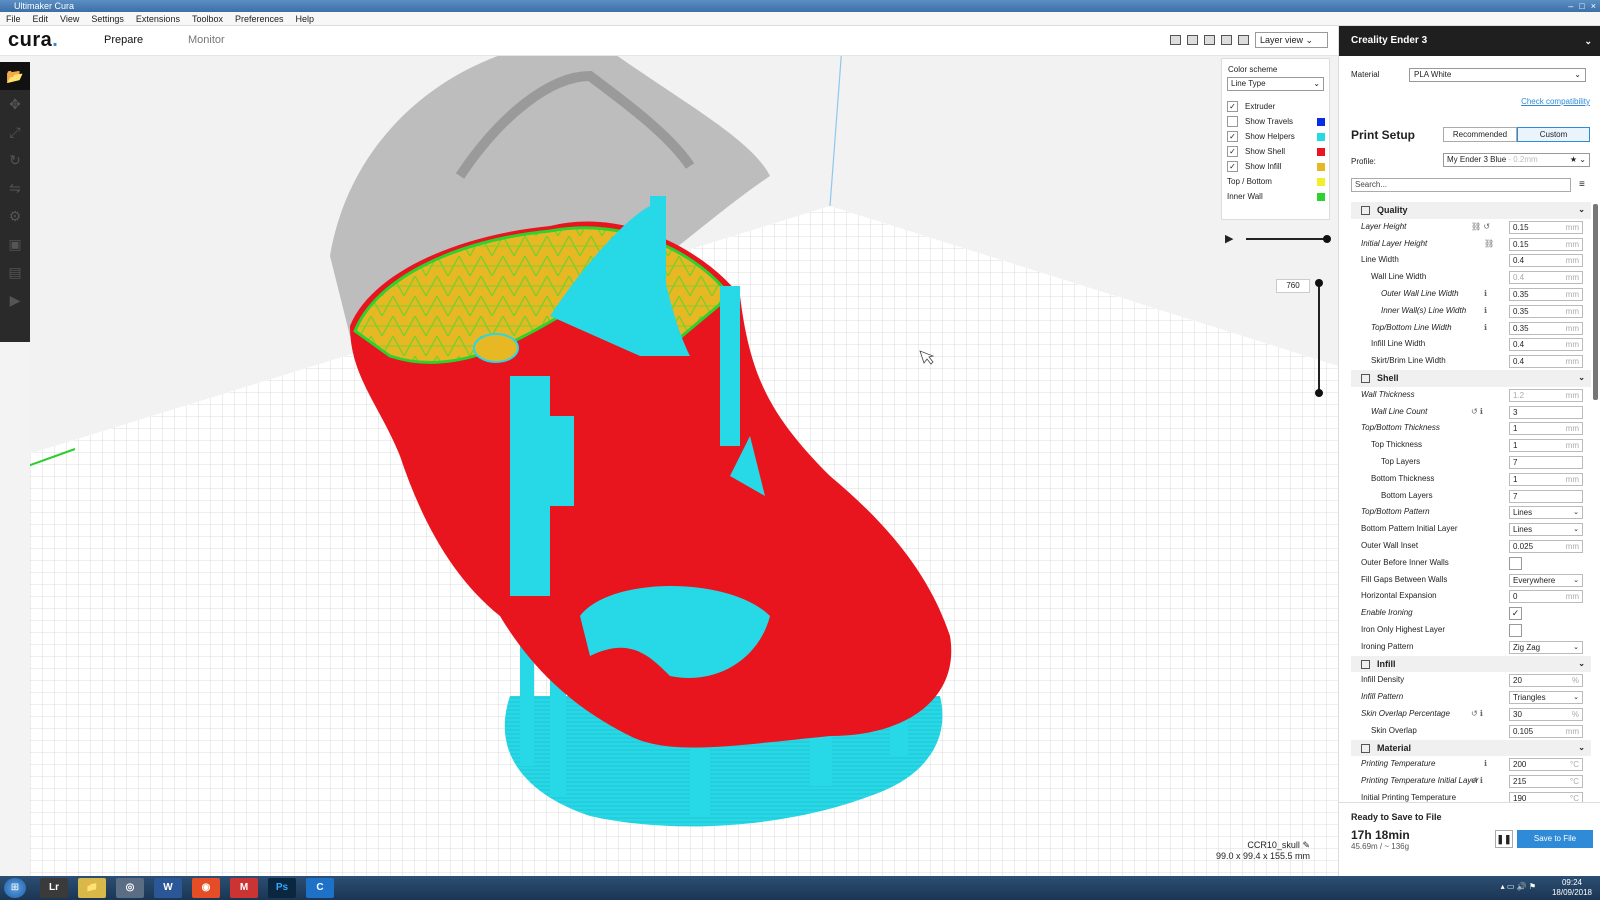 Image resolution: width=1600 pixels, height=900 pixels. What do you see at coordinates (15, 76) in the screenshot?
I see `open-file-icon: 📂` at bounding box center [15, 76].